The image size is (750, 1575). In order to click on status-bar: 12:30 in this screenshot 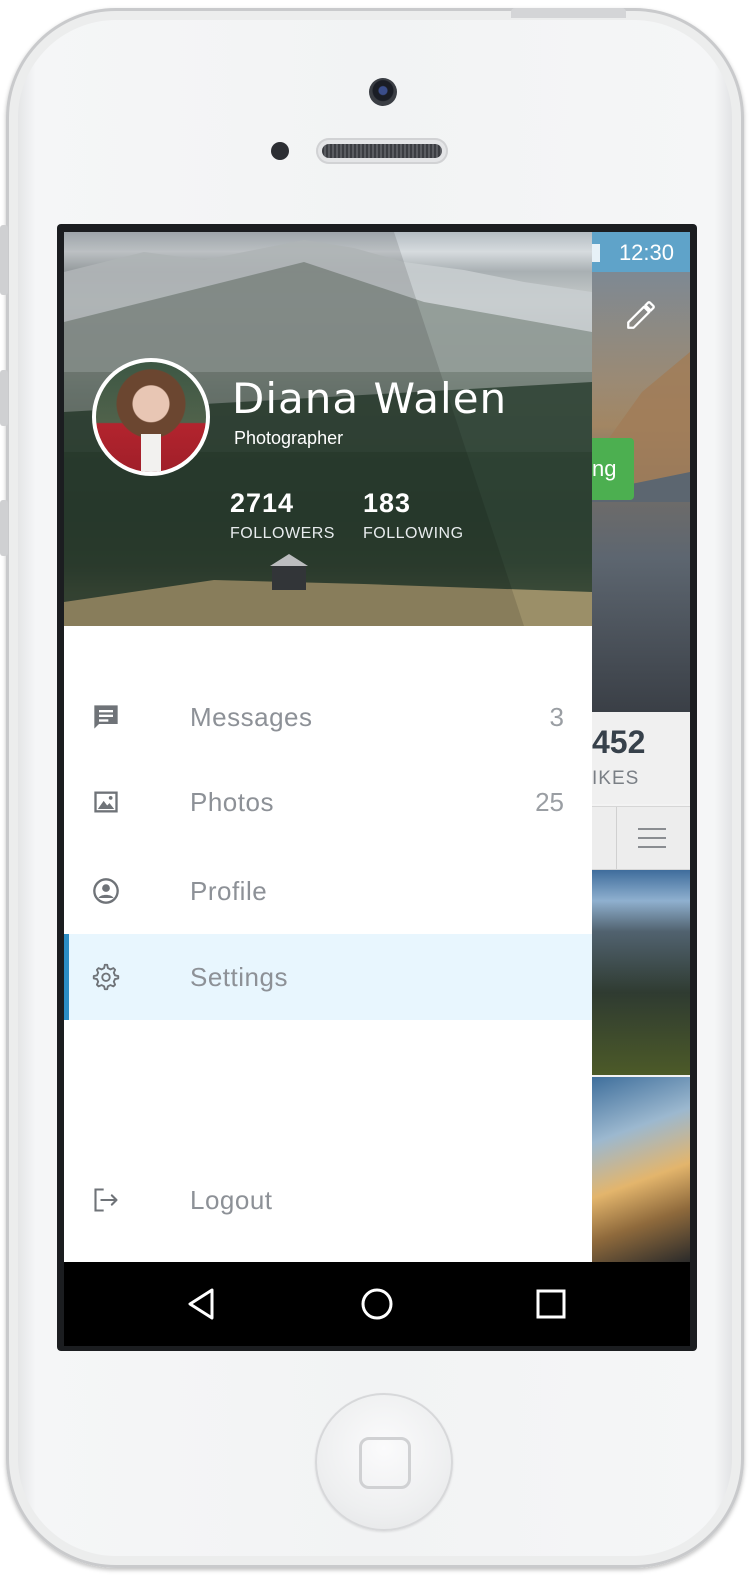, I will do `click(641, 252)`.